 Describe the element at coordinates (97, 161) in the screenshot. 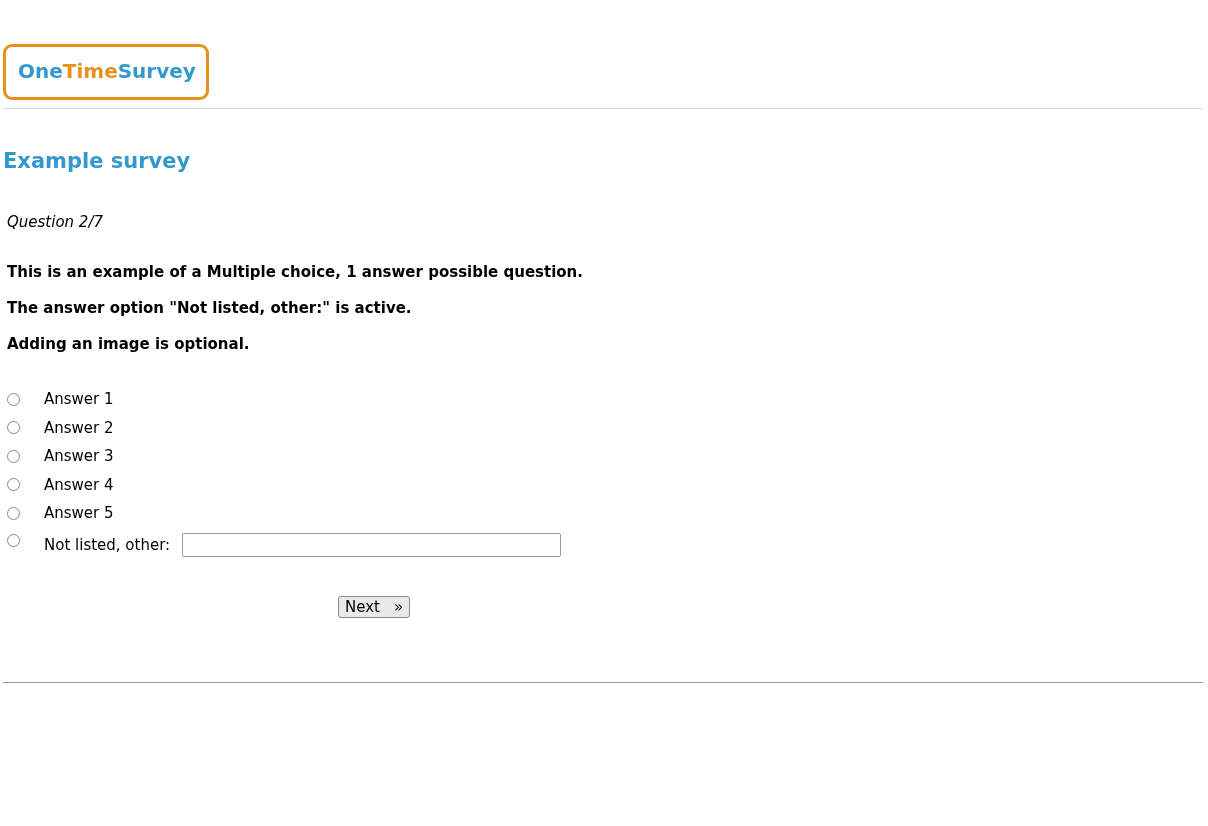

I see `survey-title: Example survey` at that location.